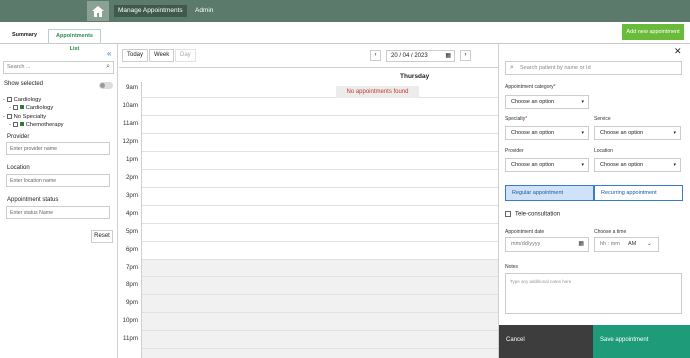 This screenshot has height=358, width=690. What do you see at coordinates (547, 165) in the screenshot?
I see `provider-select: Choose an option ▾` at bounding box center [547, 165].